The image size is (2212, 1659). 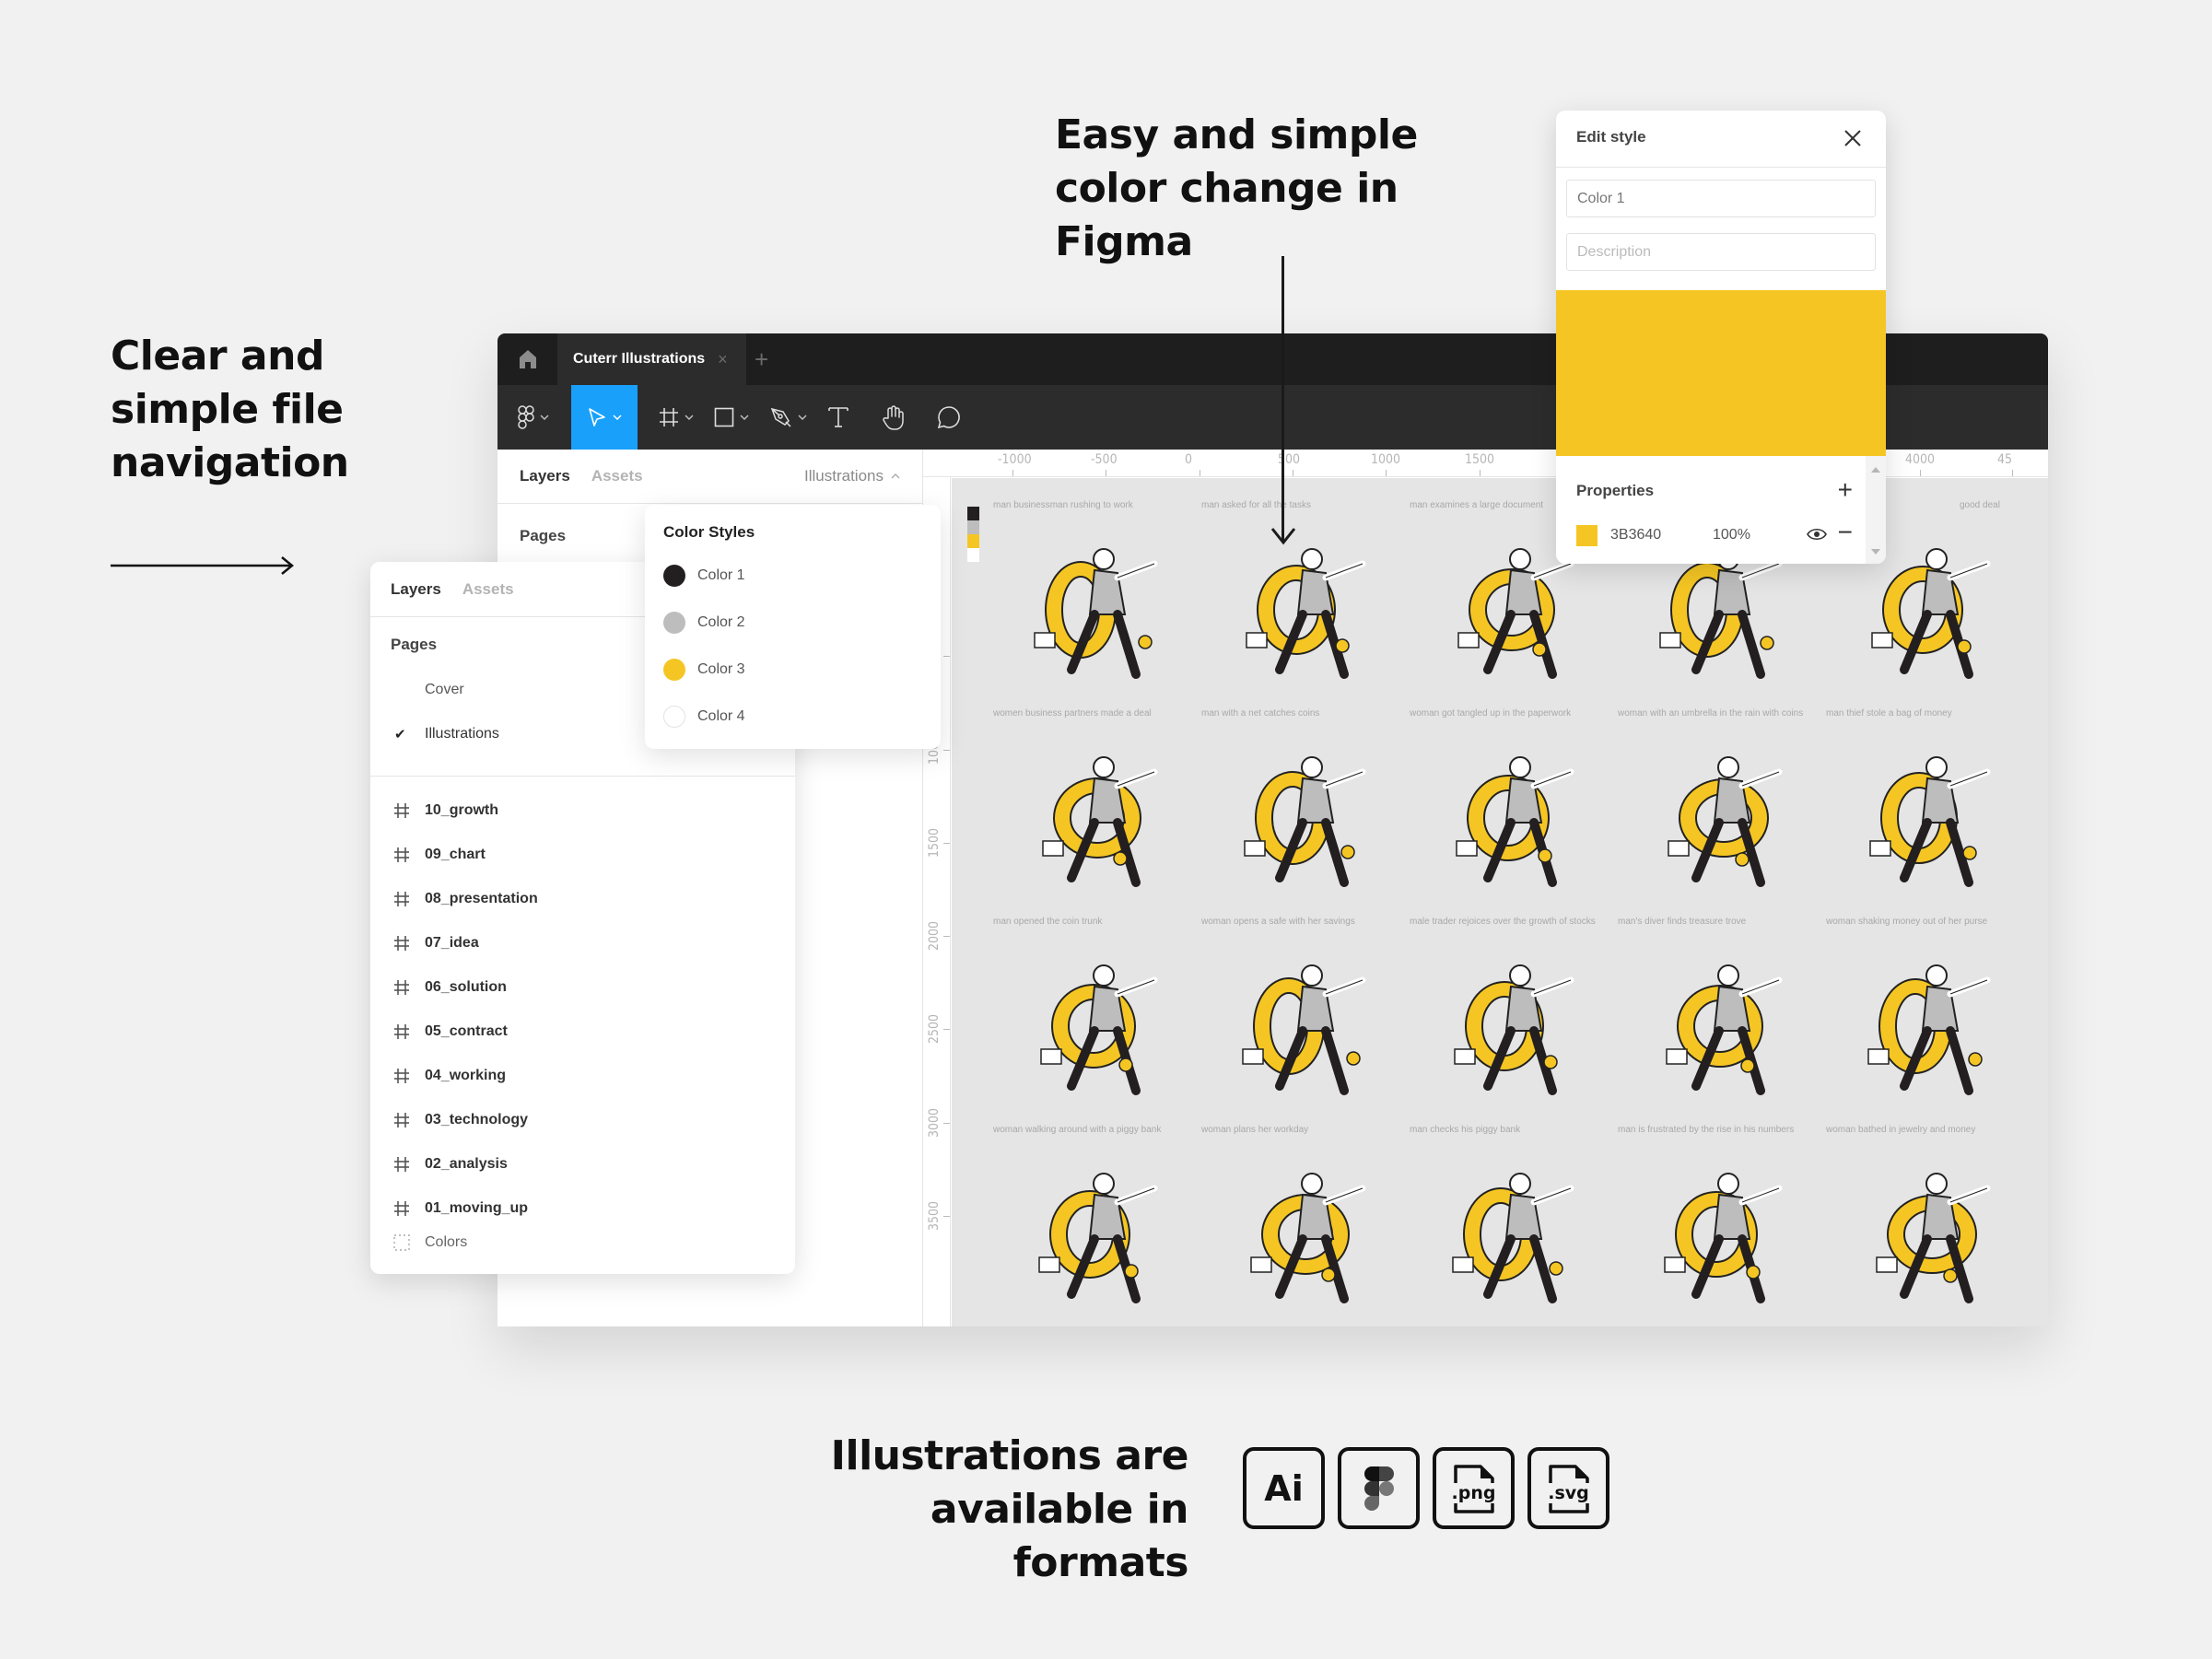 What do you see at coordinates (721, 669) in the screenshot?
I see `color-style-label: Color 3` at bounding box center [721, 669].